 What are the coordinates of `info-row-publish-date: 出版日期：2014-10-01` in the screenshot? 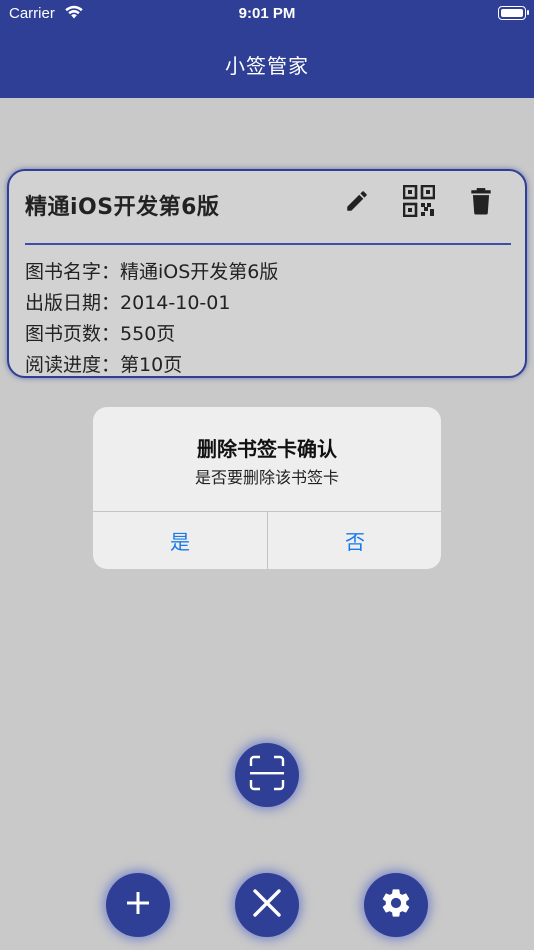 It's located at (127, 301).